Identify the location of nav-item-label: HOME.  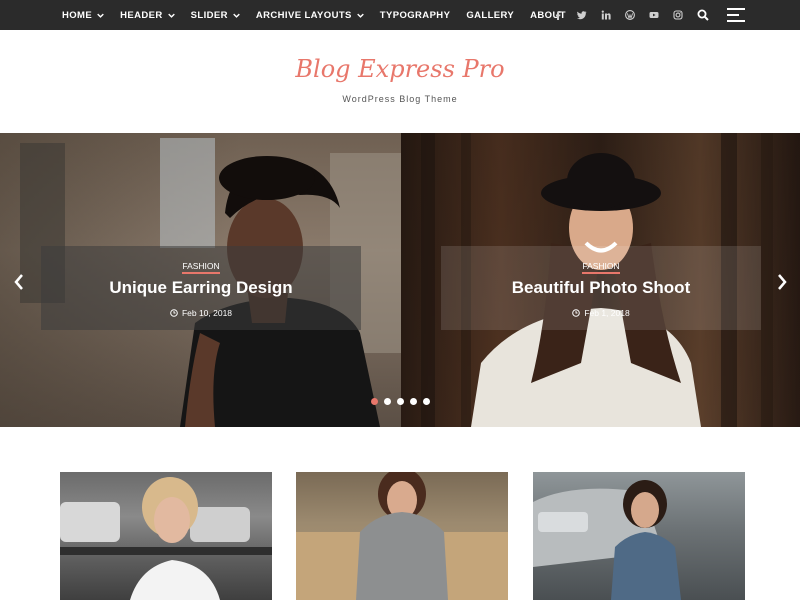
(77, 15).